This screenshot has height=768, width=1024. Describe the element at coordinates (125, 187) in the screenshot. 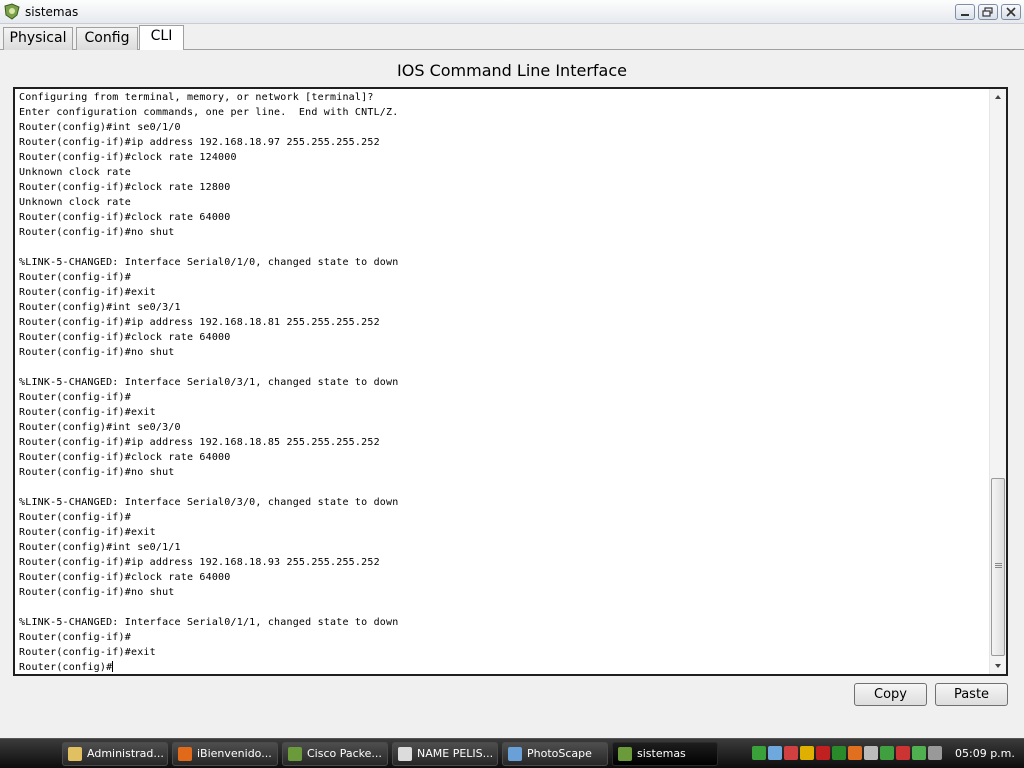

I see `terminal-line: Router(config-if)#clock rate 12800` at that location.